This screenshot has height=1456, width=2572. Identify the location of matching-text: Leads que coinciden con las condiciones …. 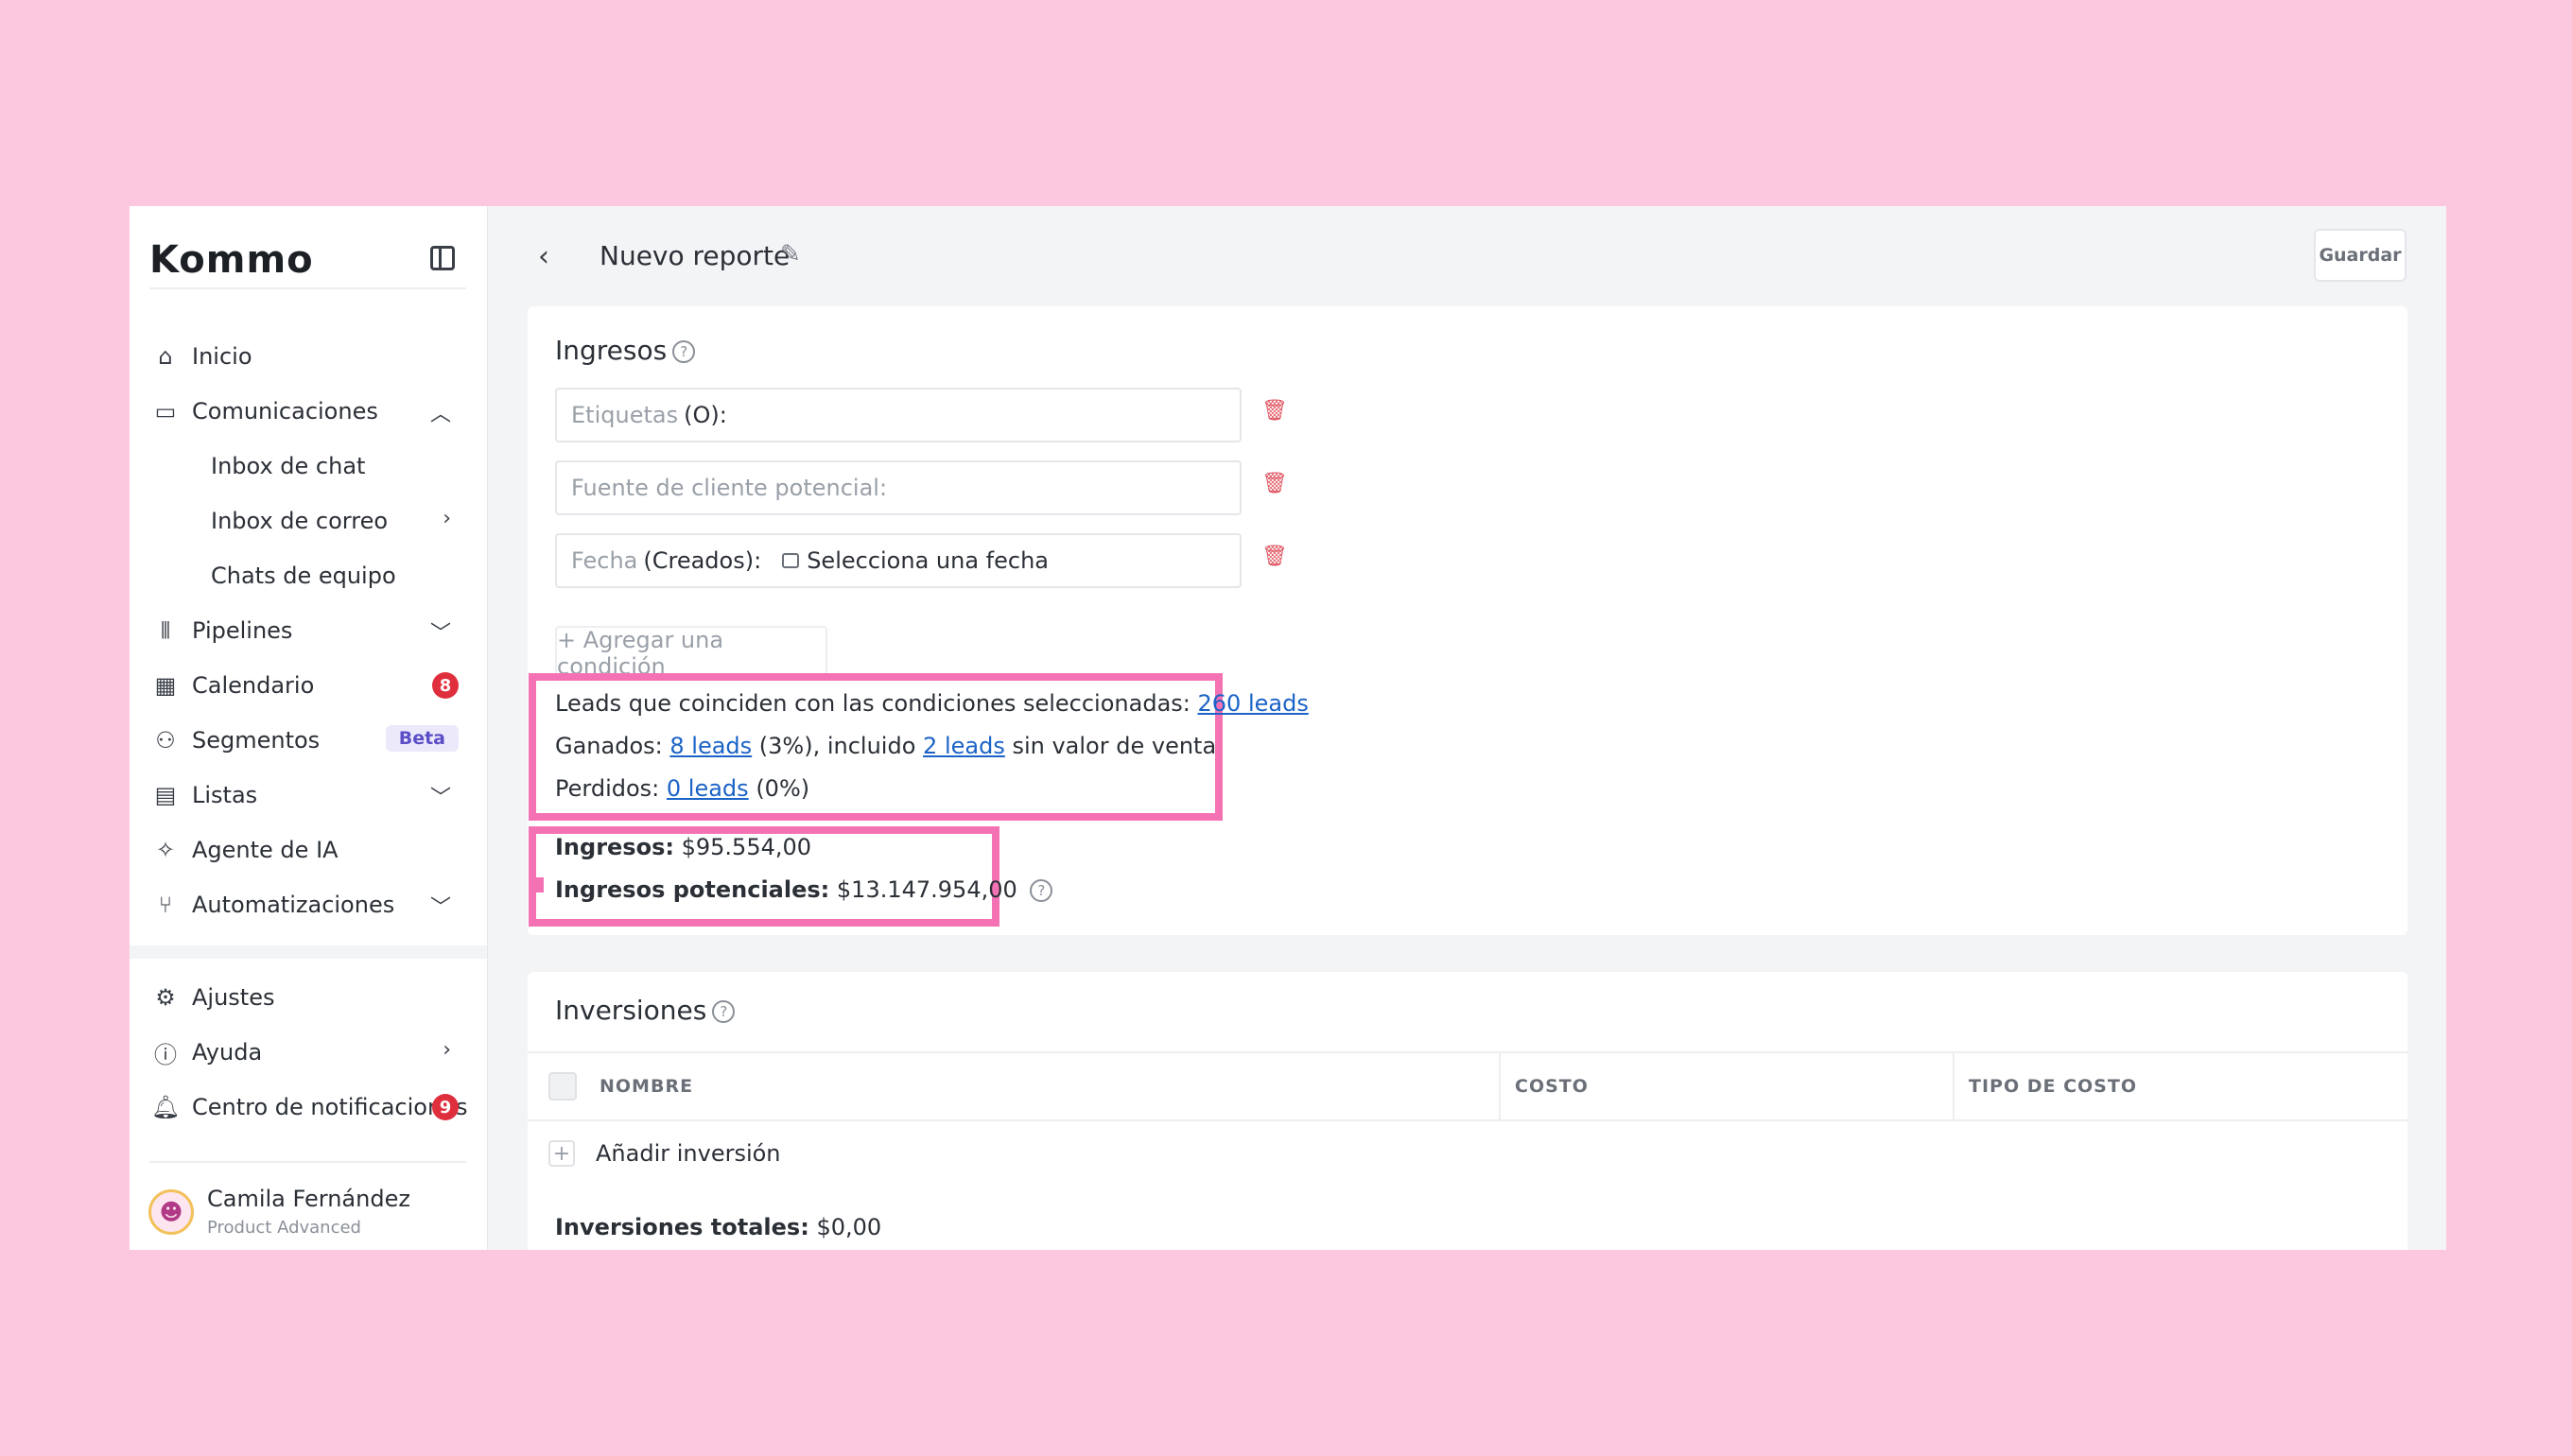
(872, 703).